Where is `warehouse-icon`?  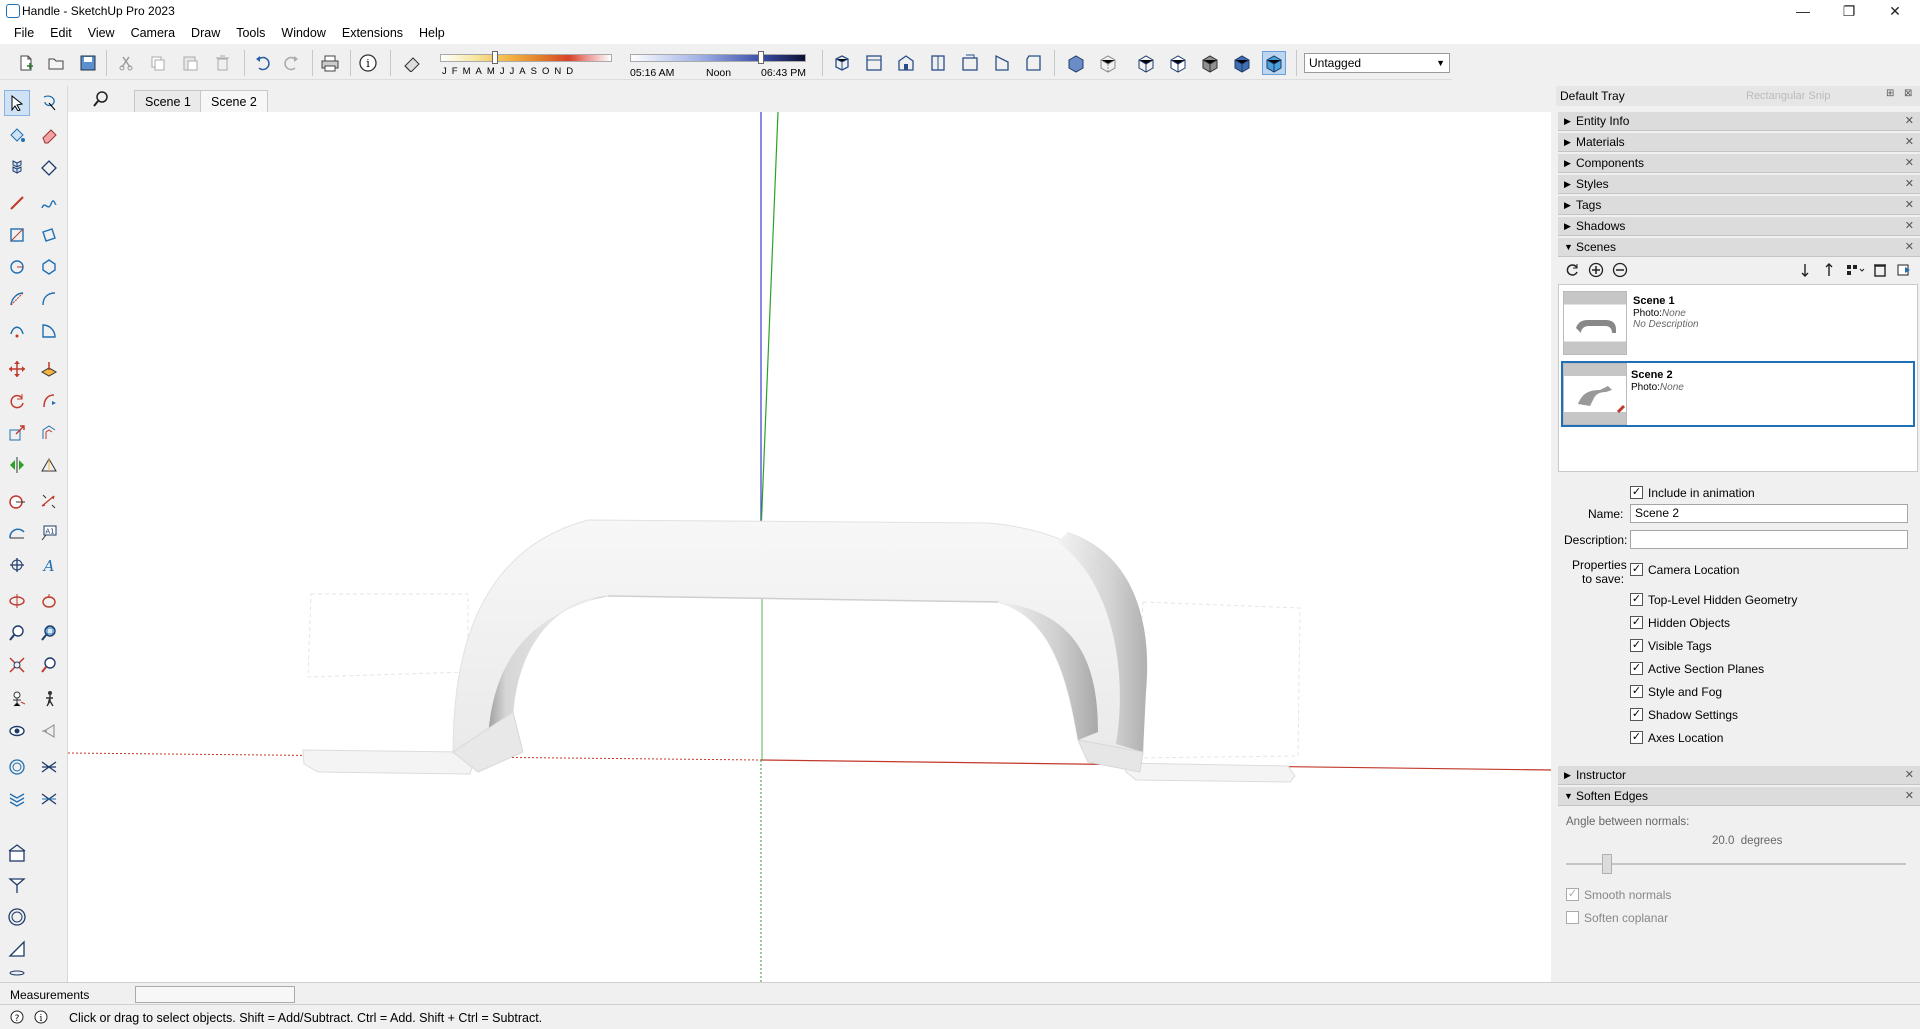 warehouse-icon is located at coordinates (17, 853).